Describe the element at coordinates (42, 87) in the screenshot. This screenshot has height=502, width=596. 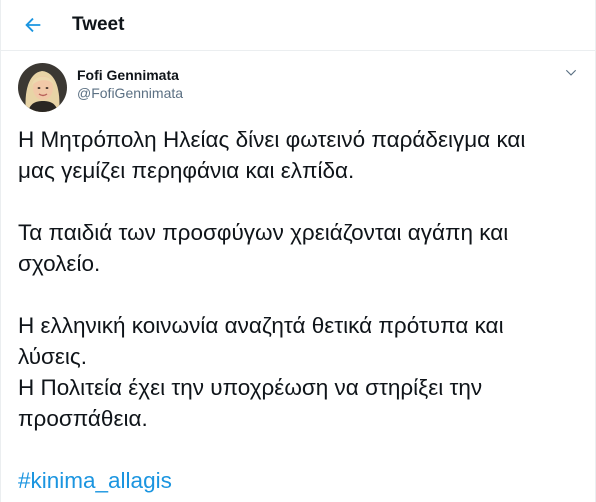
I see `avatar` at that location.